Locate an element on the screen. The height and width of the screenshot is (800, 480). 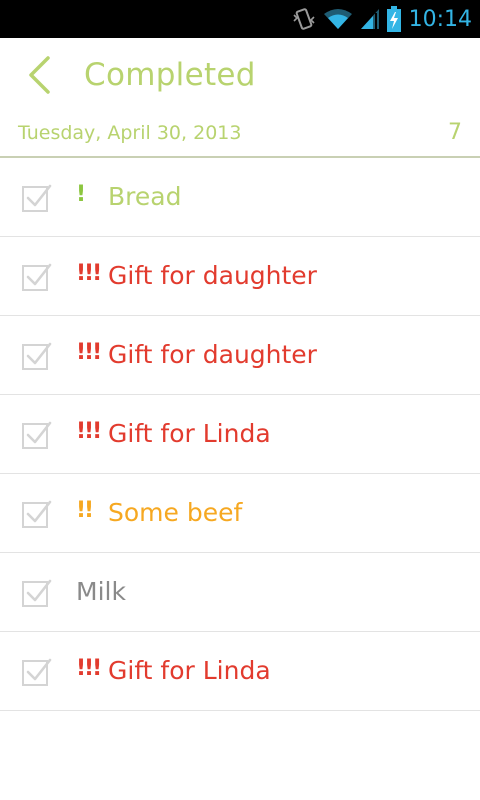
back-button is located at coordinates (39, 75).